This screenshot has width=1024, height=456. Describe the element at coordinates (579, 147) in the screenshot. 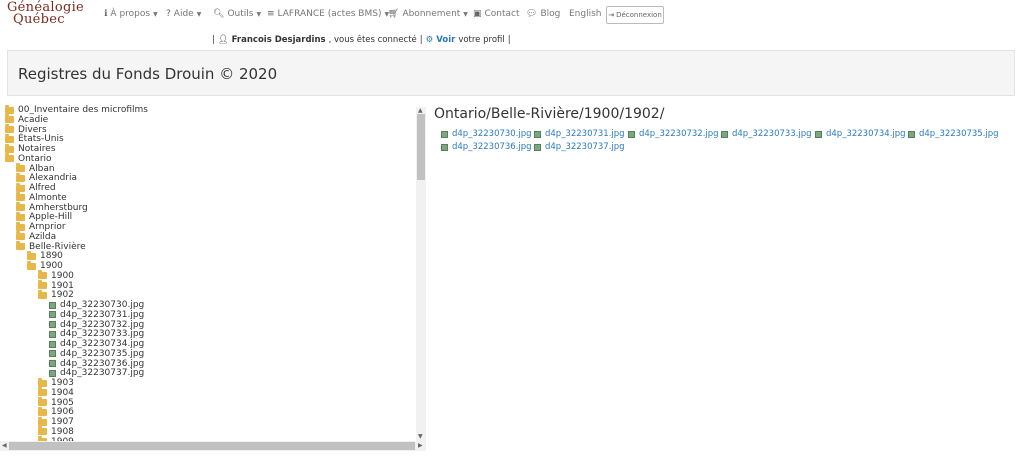

I see `file-link: d4p_32230737.jpg` at that location.